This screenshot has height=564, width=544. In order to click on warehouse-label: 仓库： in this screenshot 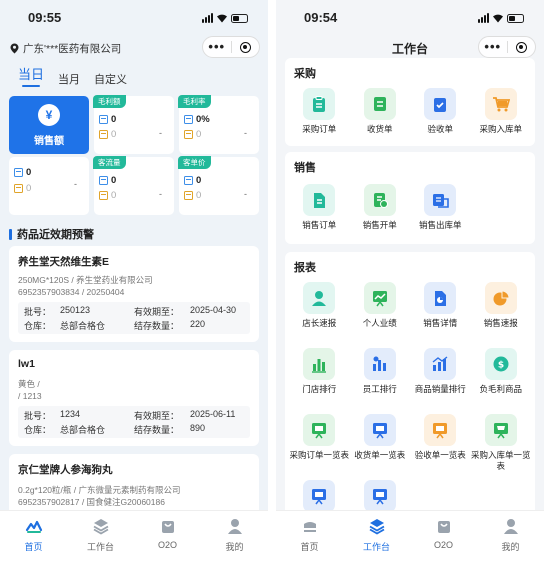, I will do `click(38, 326)`.